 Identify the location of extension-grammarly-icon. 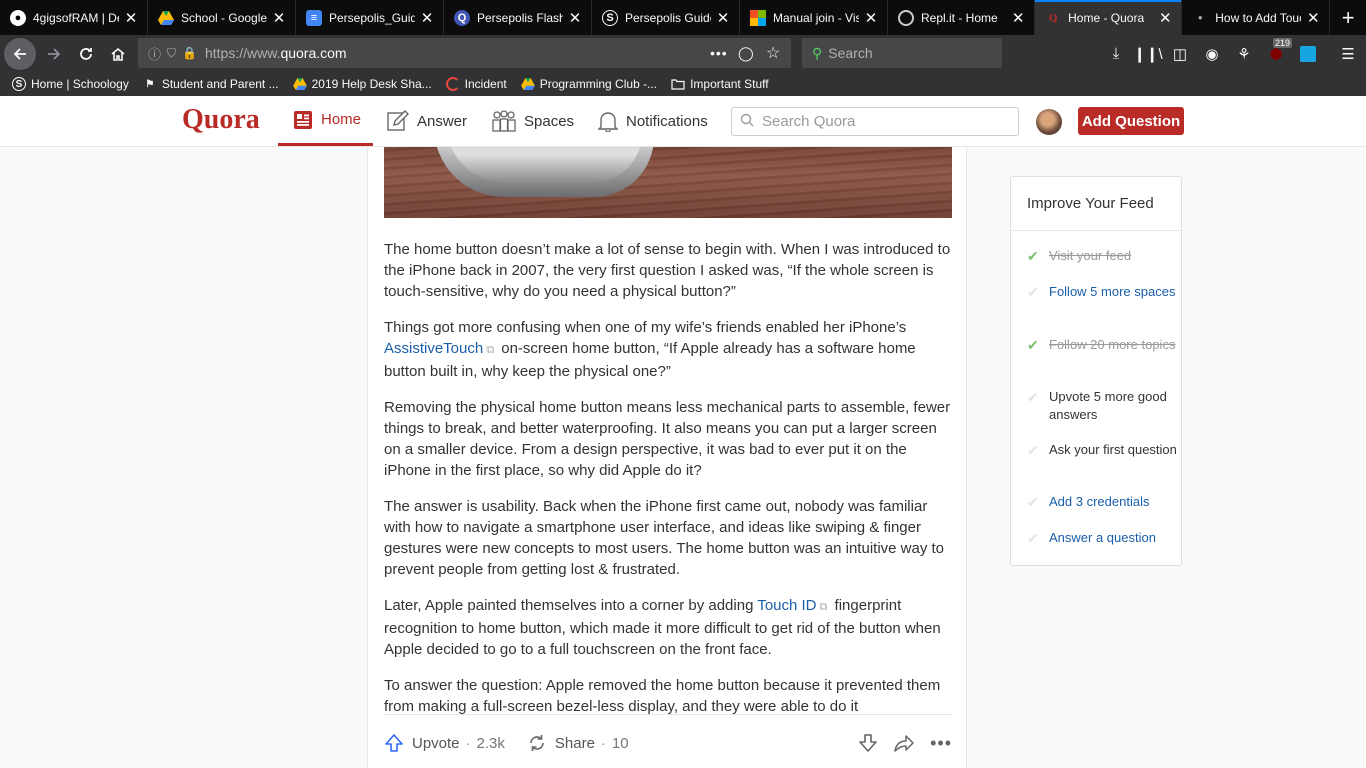
(1308, 53).